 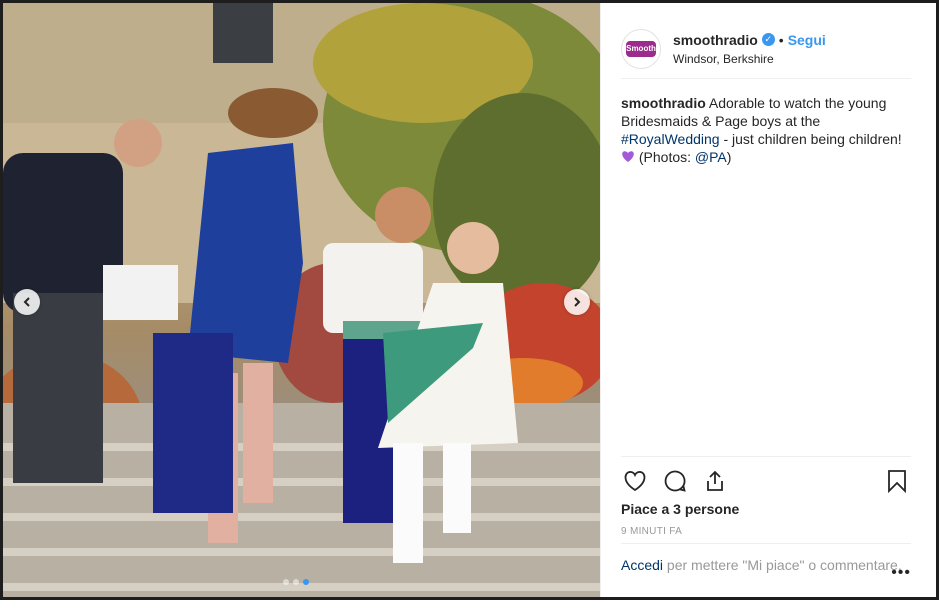 I want to click on login-text: per mettere "Mi piace" o commentare., so click(x=782, y=565).